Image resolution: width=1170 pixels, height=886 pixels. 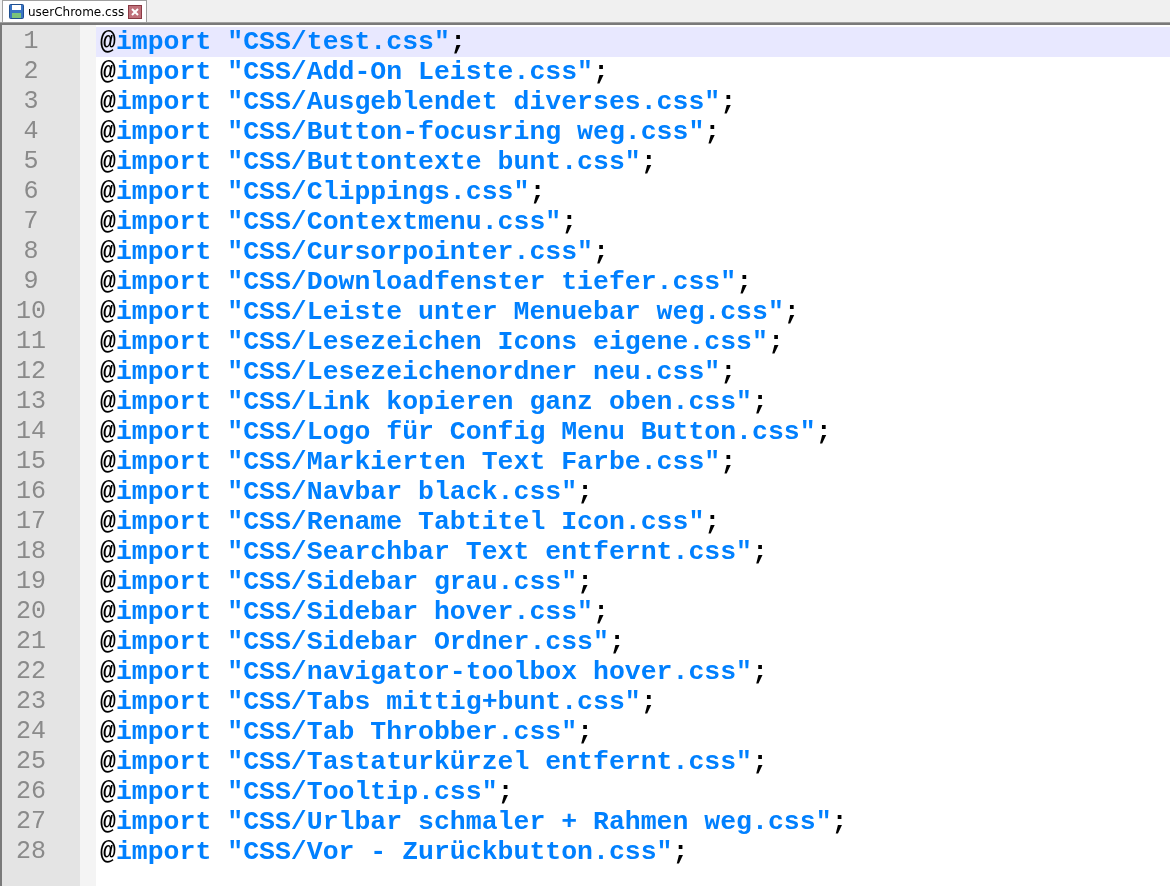 What do you see at coordinates (31, 192) in the screenshot?
I see `line-number: 6` at bounding box center [31, 192].